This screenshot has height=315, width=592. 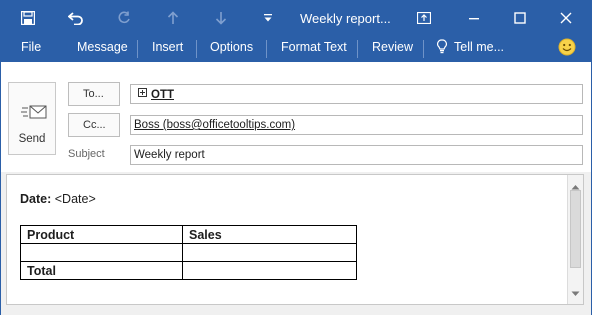 I want to click on table-header-row: Product Sales, so click(x=188, y=234).